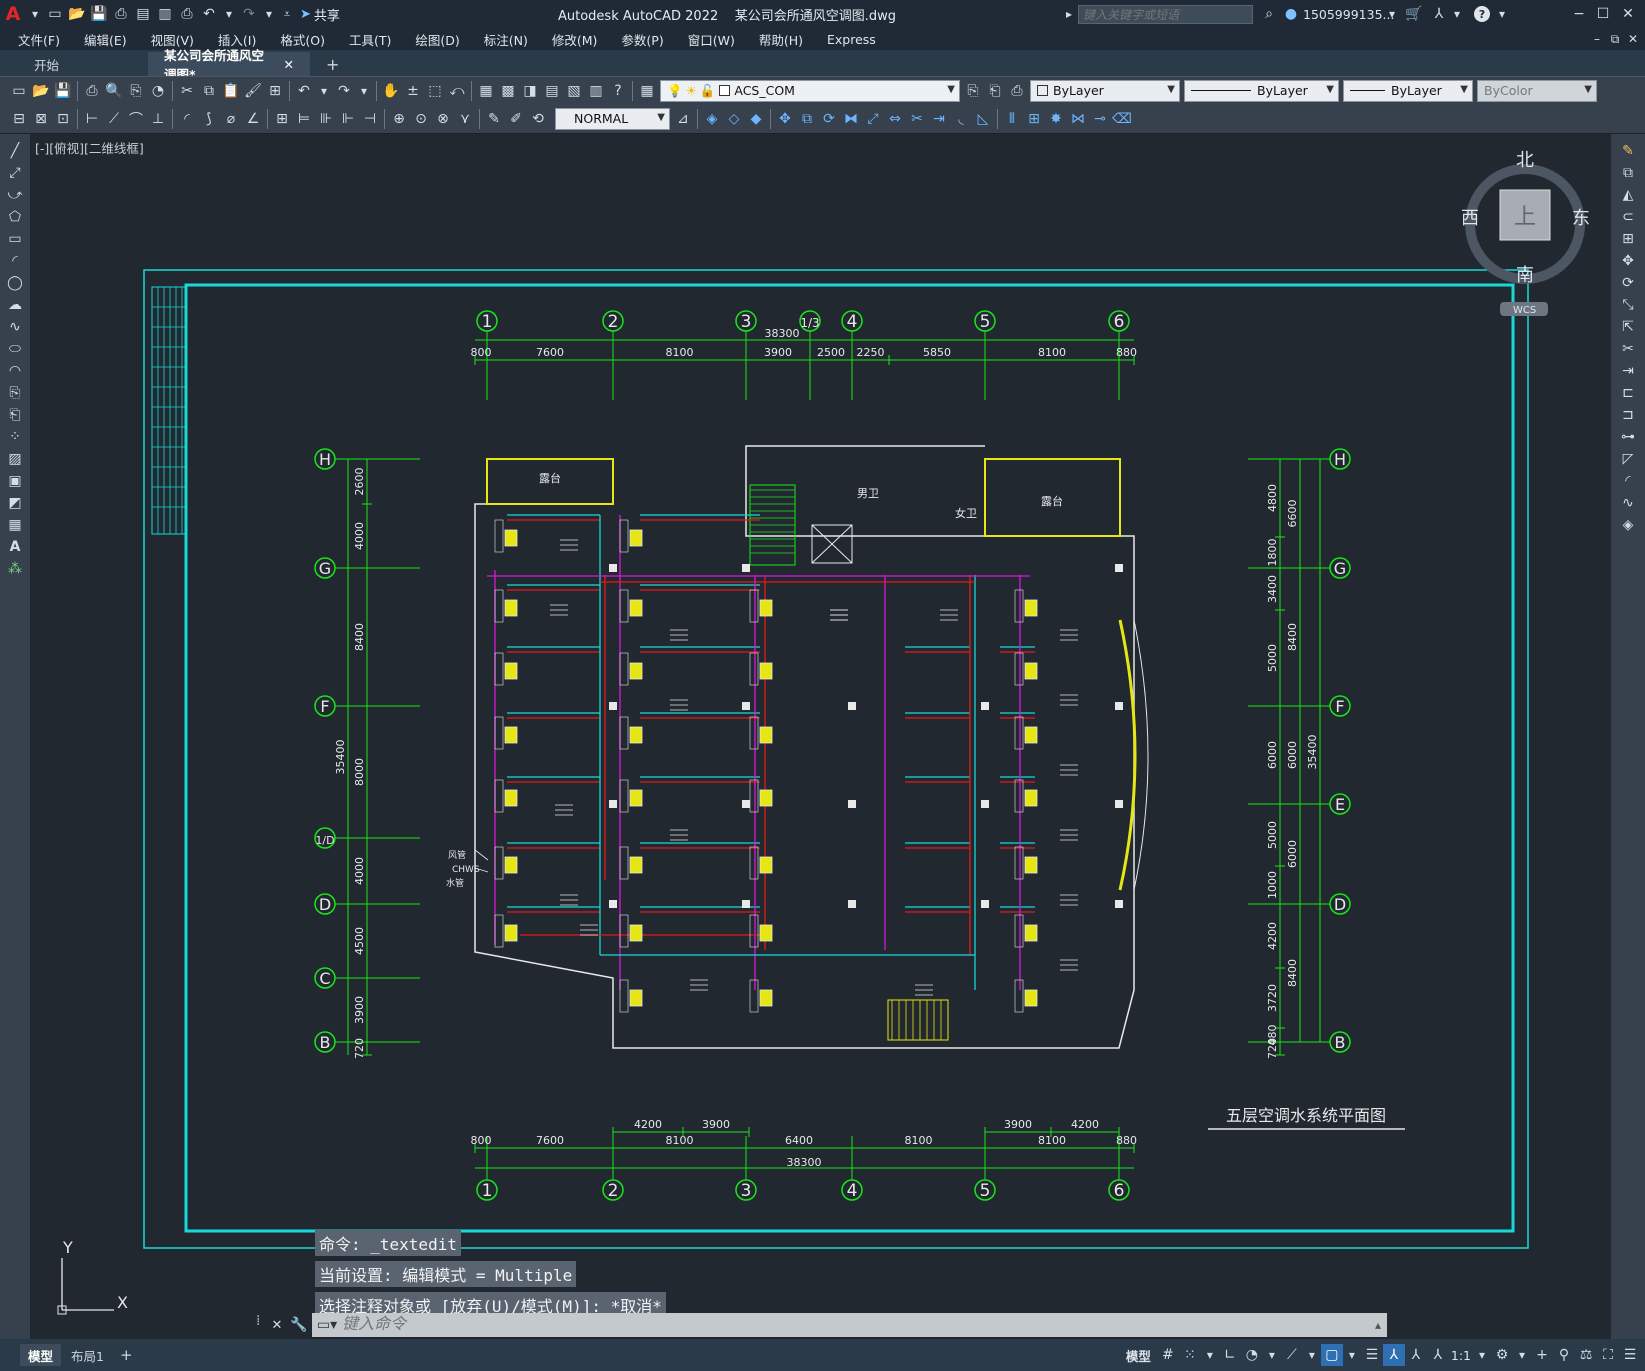 Image resolution: width=1645 pixels, height=1371 pixels. I want to click on redo-icon: ↷, so click(249, 14).